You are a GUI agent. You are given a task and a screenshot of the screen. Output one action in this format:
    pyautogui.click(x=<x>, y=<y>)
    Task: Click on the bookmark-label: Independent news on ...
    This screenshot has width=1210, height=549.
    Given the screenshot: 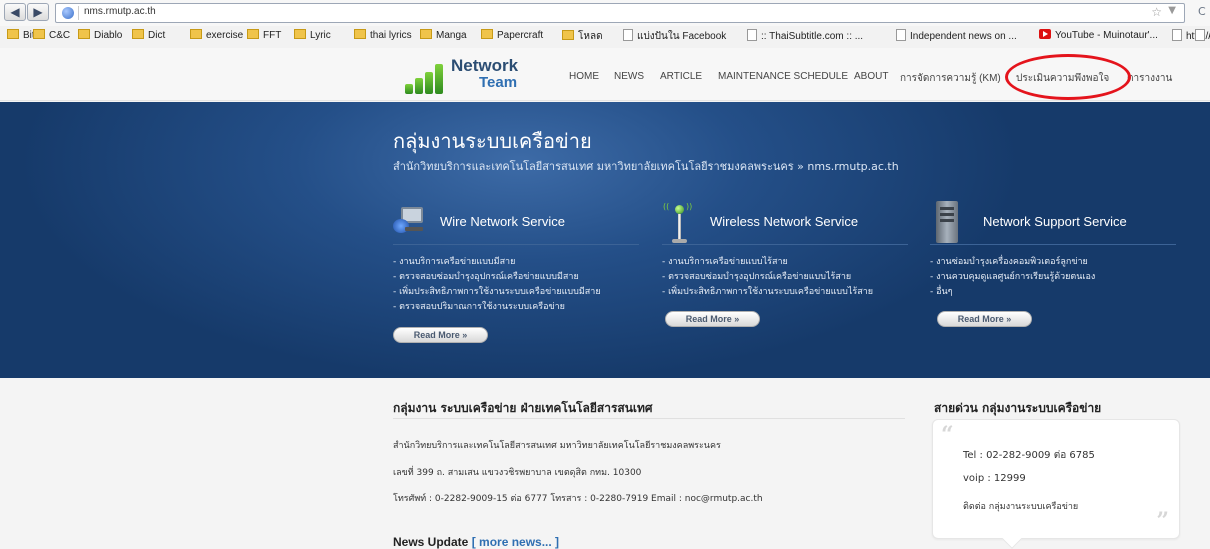 What is the action you would take?
    pyautogui.click(x=963, y=36)
    